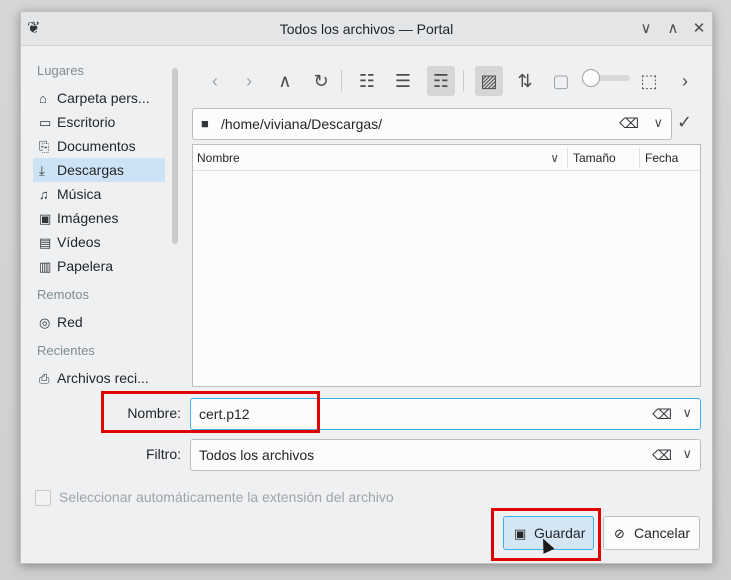 The width and height of the screenshot is (731, 580). I want to click on downloads-icon: ⤓, so click(42, 170).